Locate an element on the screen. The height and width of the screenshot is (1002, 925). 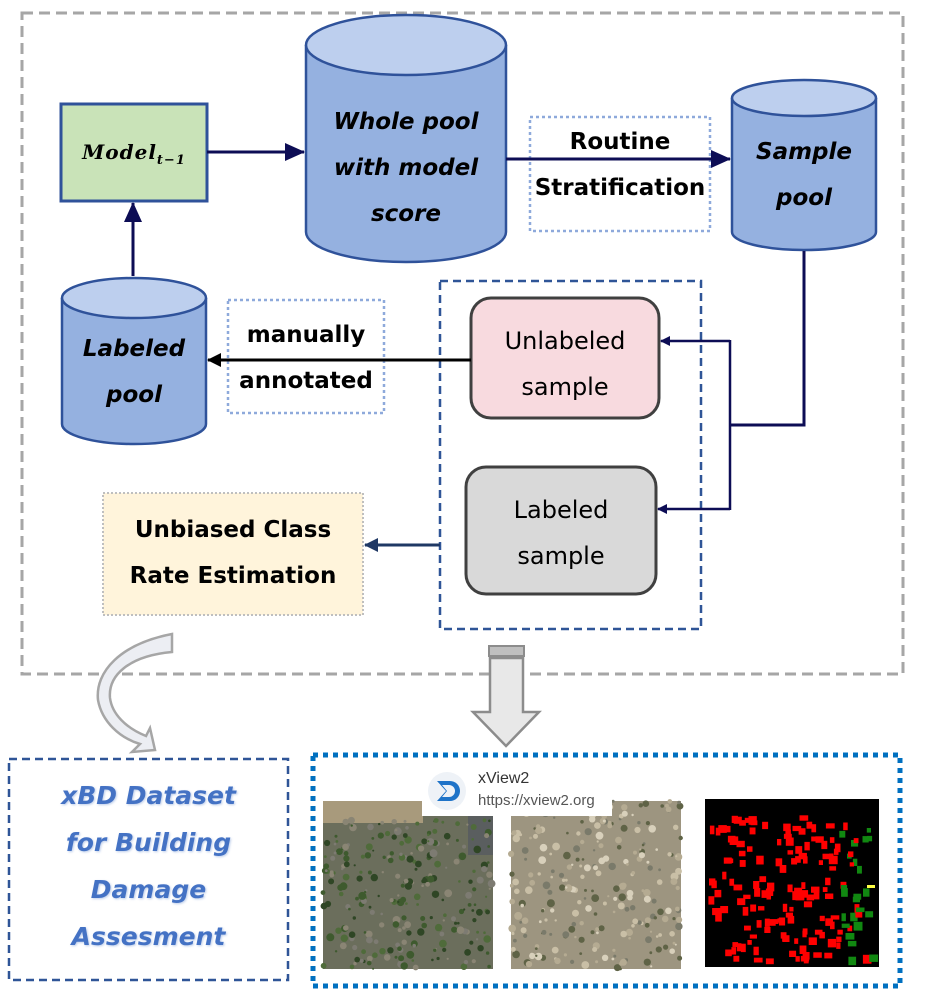
xview2-badge: xView2 https://xview2.org is located at coordinates (517, 791).